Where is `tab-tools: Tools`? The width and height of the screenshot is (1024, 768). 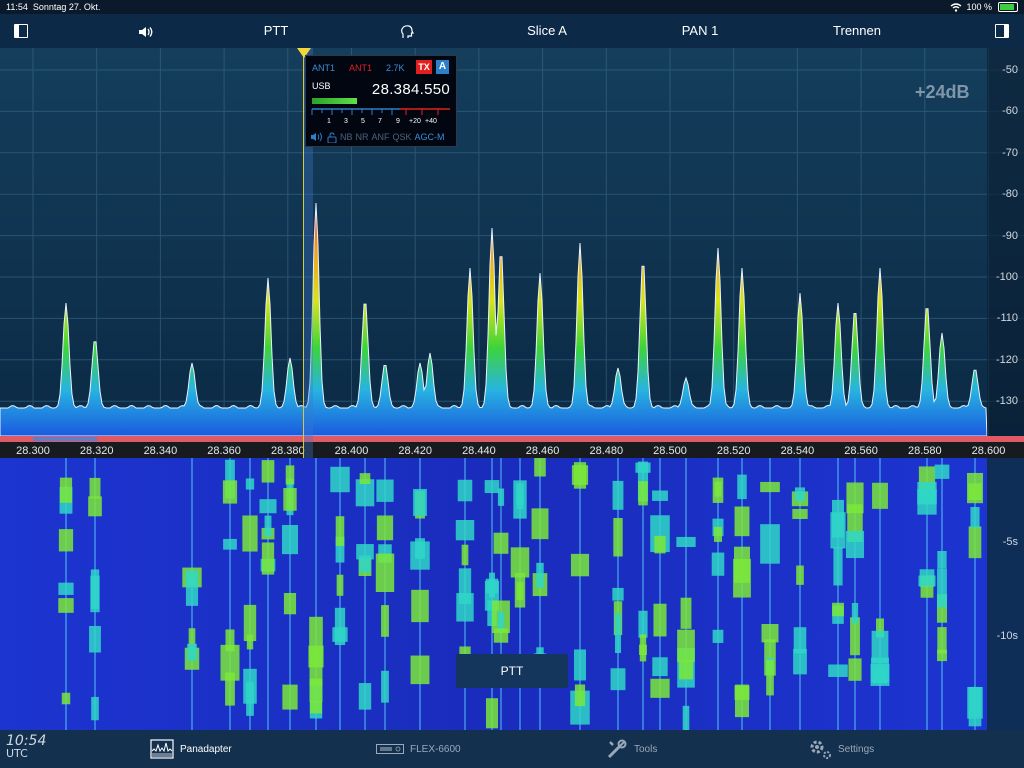
tab-tools: Tools is located at coordinates (631, 749).